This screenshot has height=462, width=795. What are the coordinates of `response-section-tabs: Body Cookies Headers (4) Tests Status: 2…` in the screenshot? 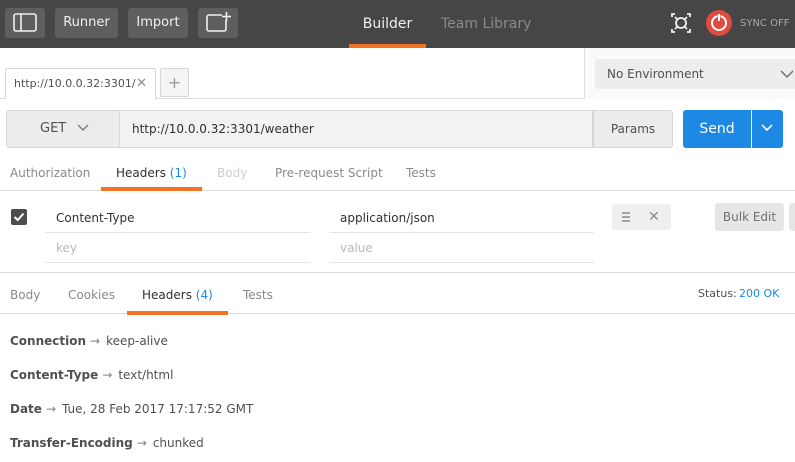 It's located at (397, 294).